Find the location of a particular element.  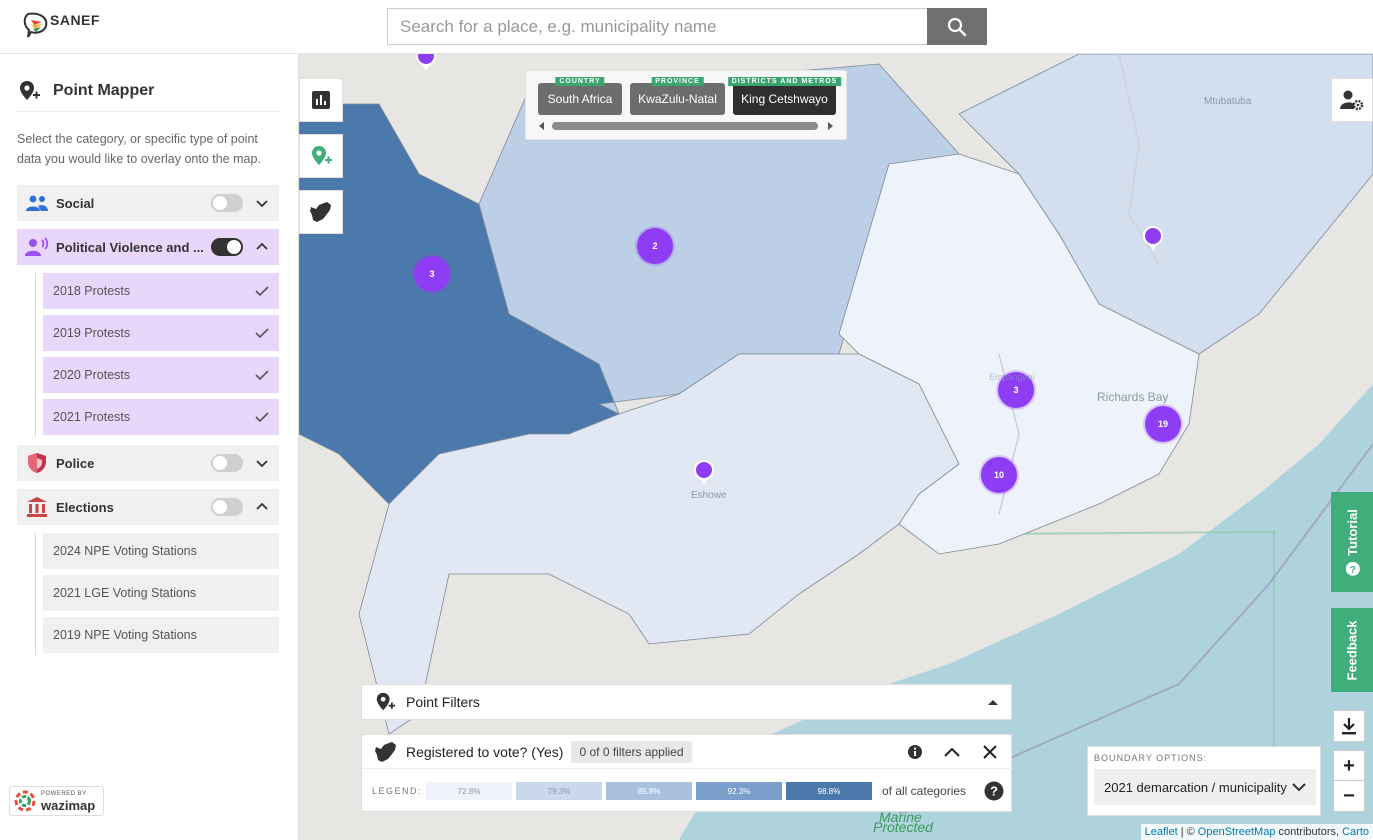

item-label: 2020 Protests is located at coordinates (92, 375).